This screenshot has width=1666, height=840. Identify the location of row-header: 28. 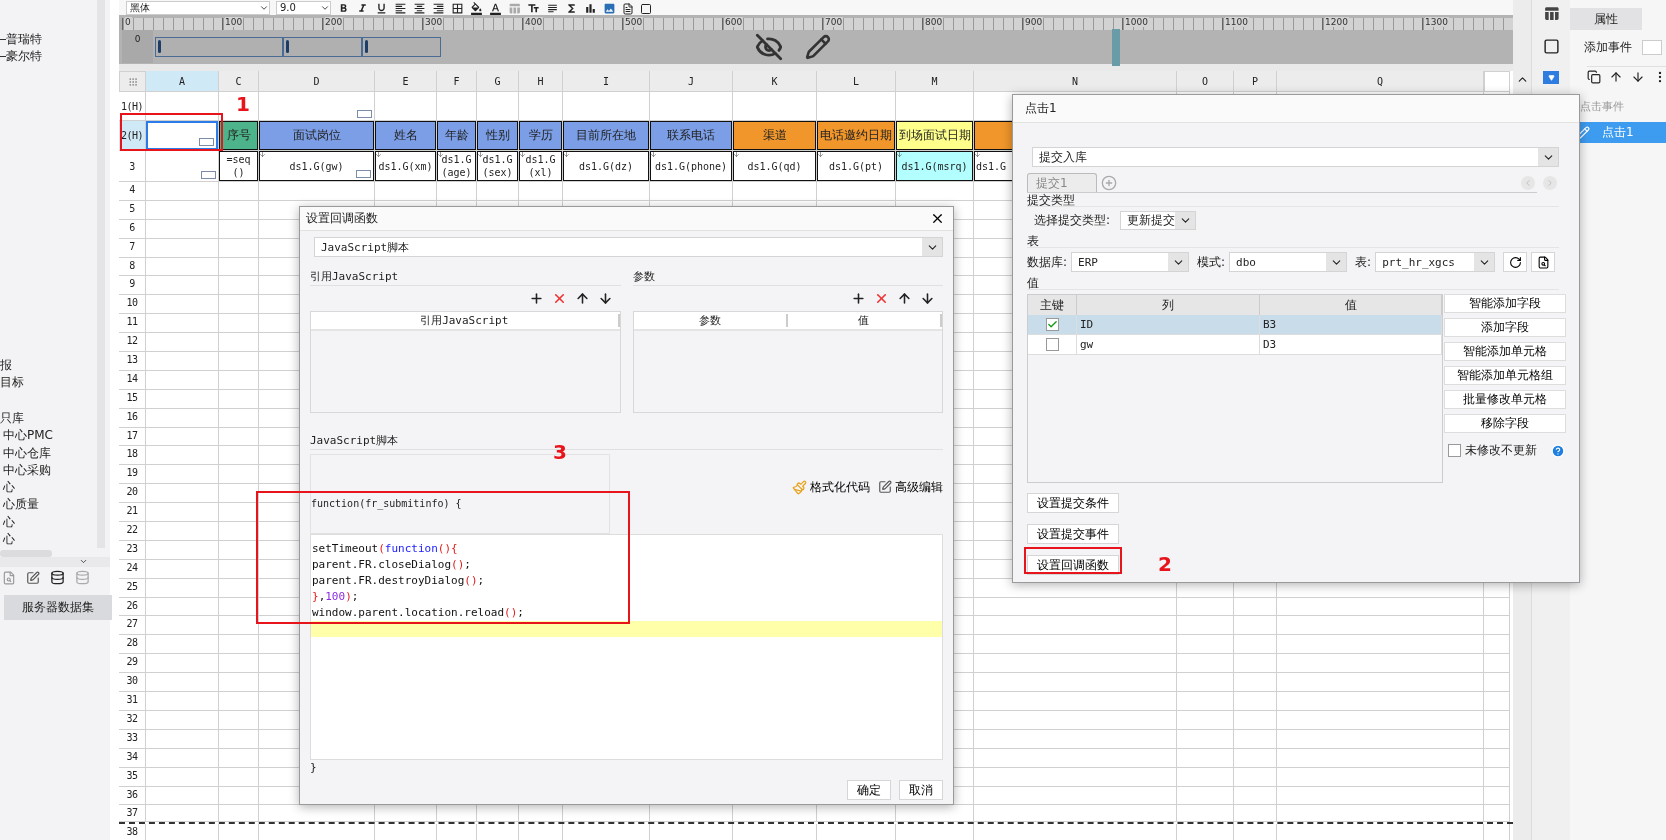
(132, 645).